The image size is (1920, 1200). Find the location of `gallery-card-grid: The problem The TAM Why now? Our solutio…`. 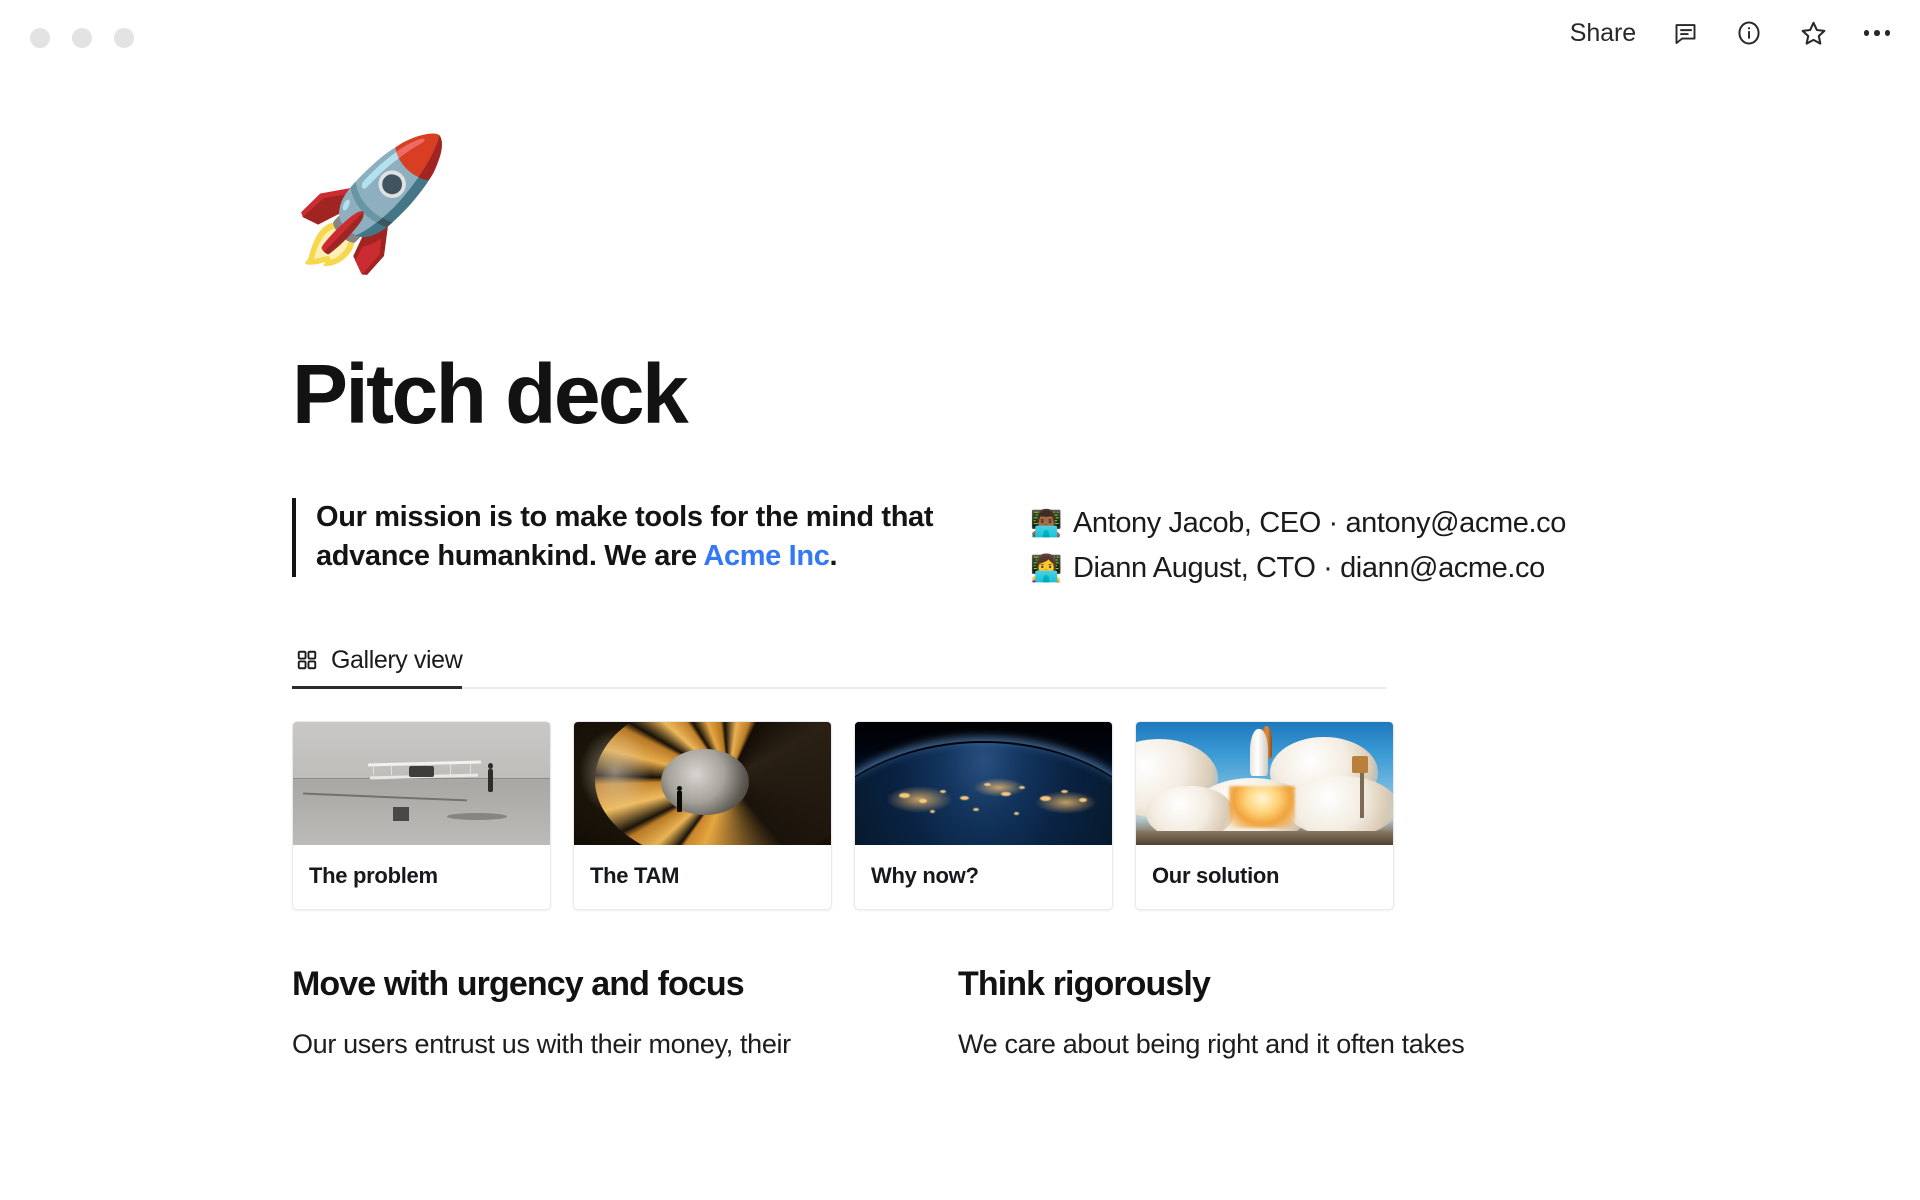

gallery-card-grid: The problem The TAM Why now? Our solutio… is located at coordinates (972, 815).